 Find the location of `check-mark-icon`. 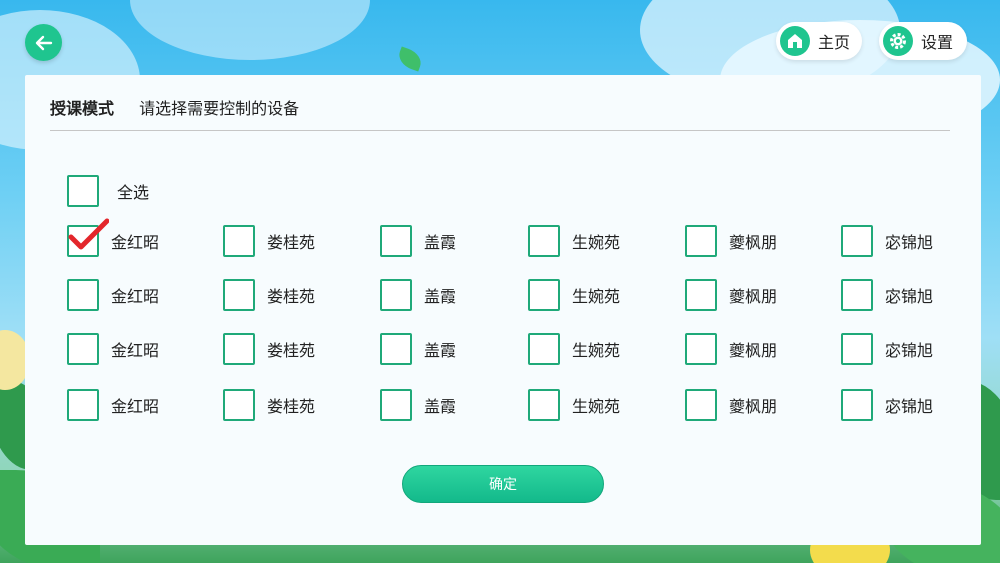

check-mark-icon is located at coordinates (88, 234).